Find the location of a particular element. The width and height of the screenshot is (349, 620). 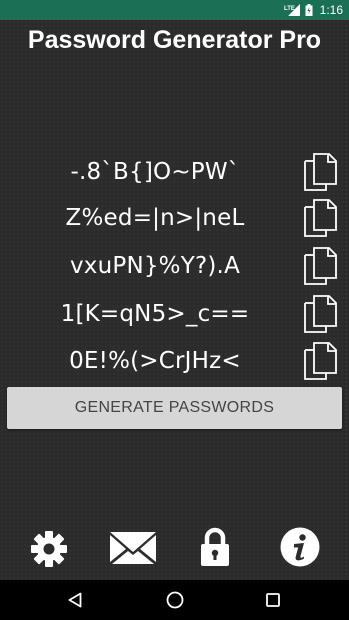

app-title: Password Generator Pro is located at coordinates (174, 40).